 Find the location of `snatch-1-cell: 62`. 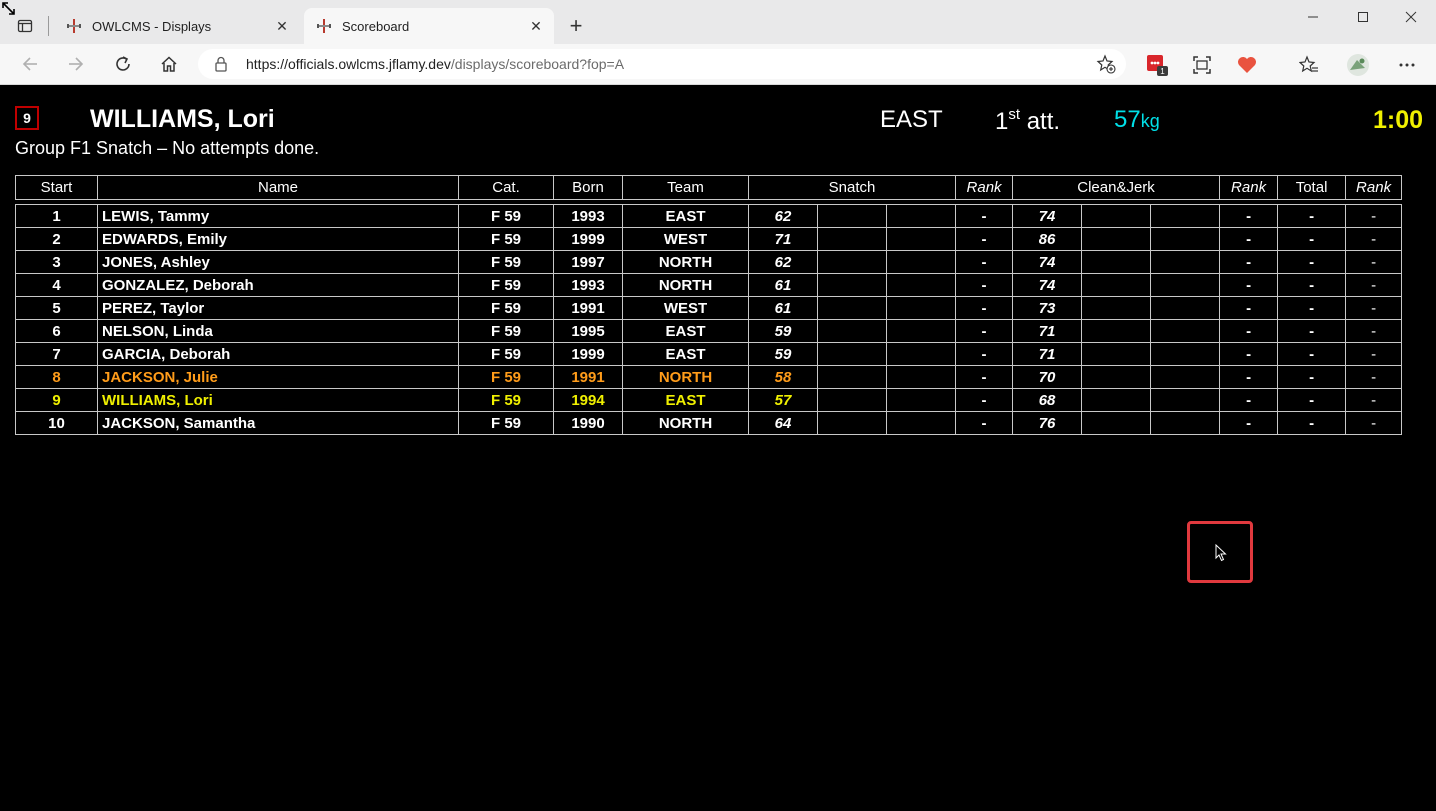

snatch-1-cell: 62 is located at coordinates (783, 216).